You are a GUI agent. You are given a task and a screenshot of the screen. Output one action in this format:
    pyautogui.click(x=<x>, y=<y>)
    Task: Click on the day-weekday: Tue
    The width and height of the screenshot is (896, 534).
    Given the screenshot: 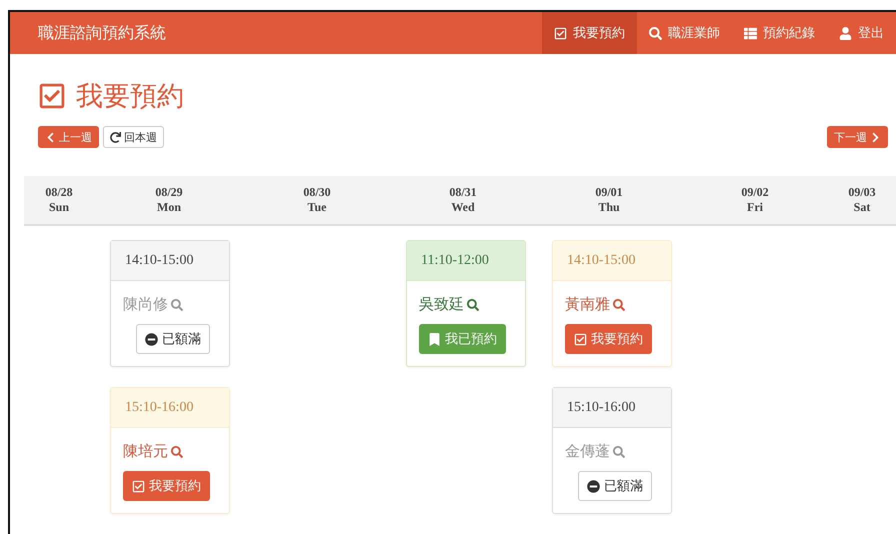 What is the action you would take?
    pyautogui.click(x=317, y=207)
    